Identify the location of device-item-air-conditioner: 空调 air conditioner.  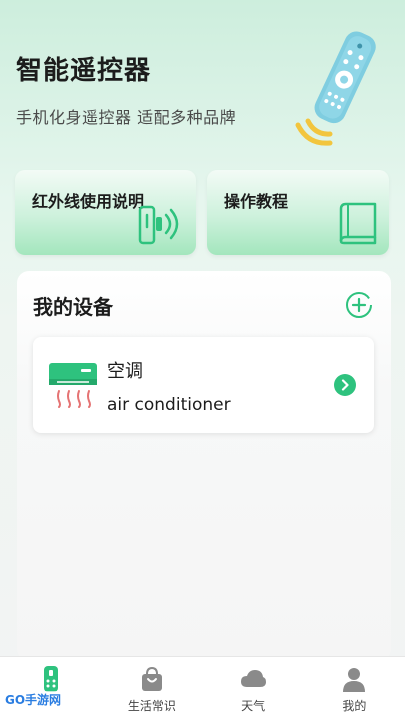
(203, 385).